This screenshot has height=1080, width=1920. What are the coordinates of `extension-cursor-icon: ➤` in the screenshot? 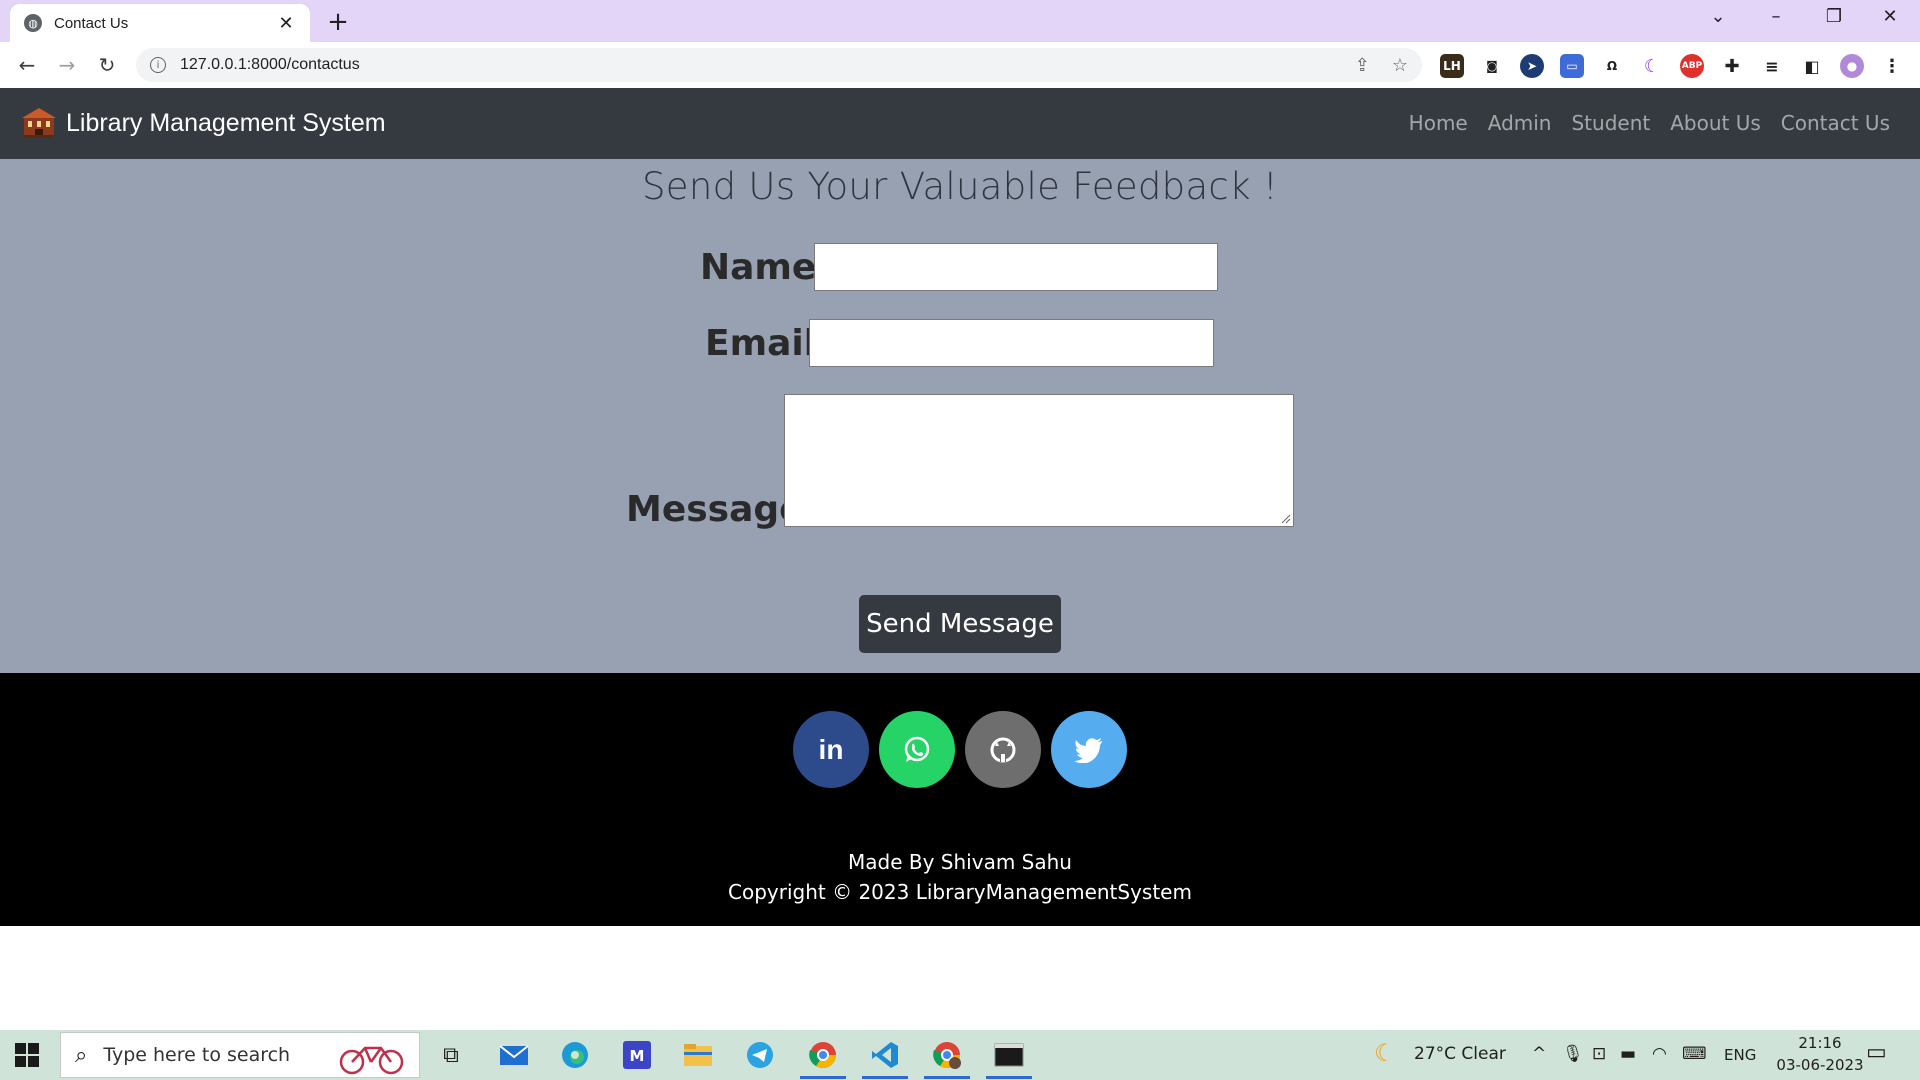 It's located at (1532, 66).